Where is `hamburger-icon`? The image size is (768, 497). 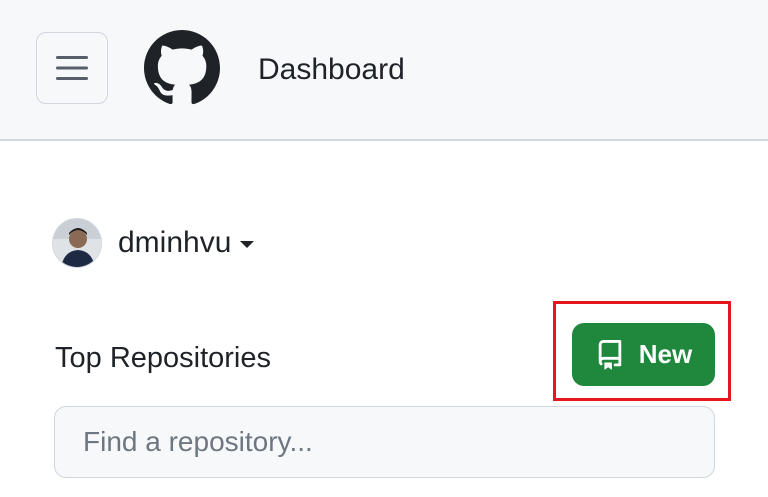 hamburger-icon is located at coordinates (72, 68).